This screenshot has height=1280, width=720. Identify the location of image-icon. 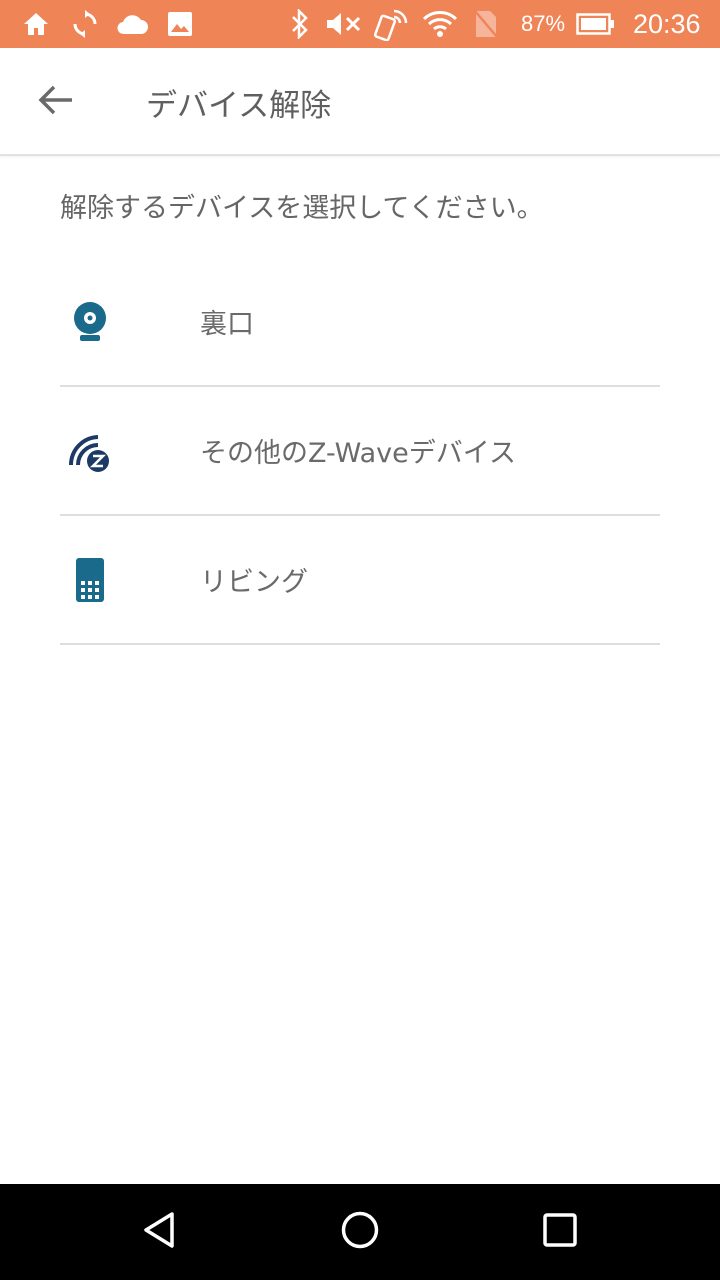
(180, 24).